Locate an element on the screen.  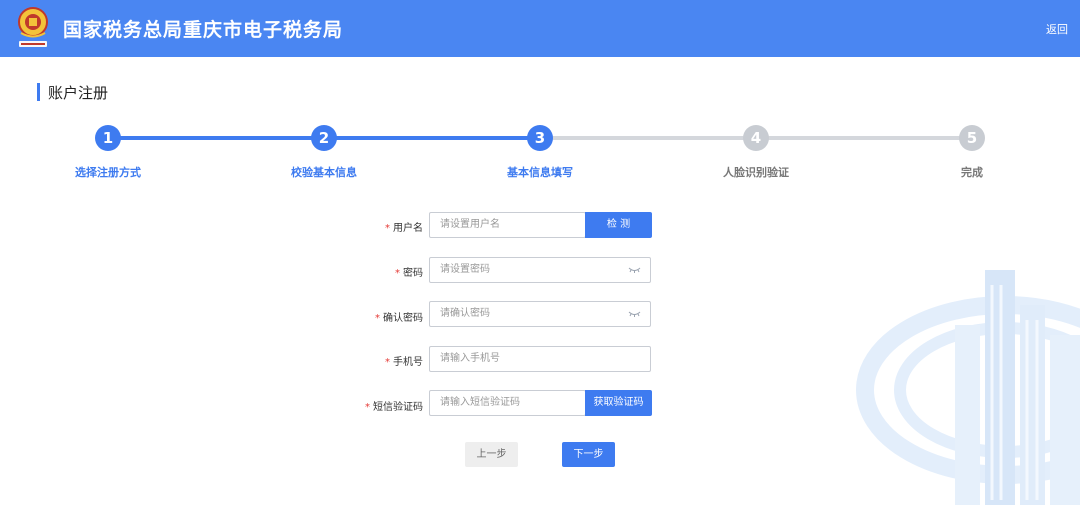
step-2-label: 校验基本信息 is located at coordinates (324, 172).